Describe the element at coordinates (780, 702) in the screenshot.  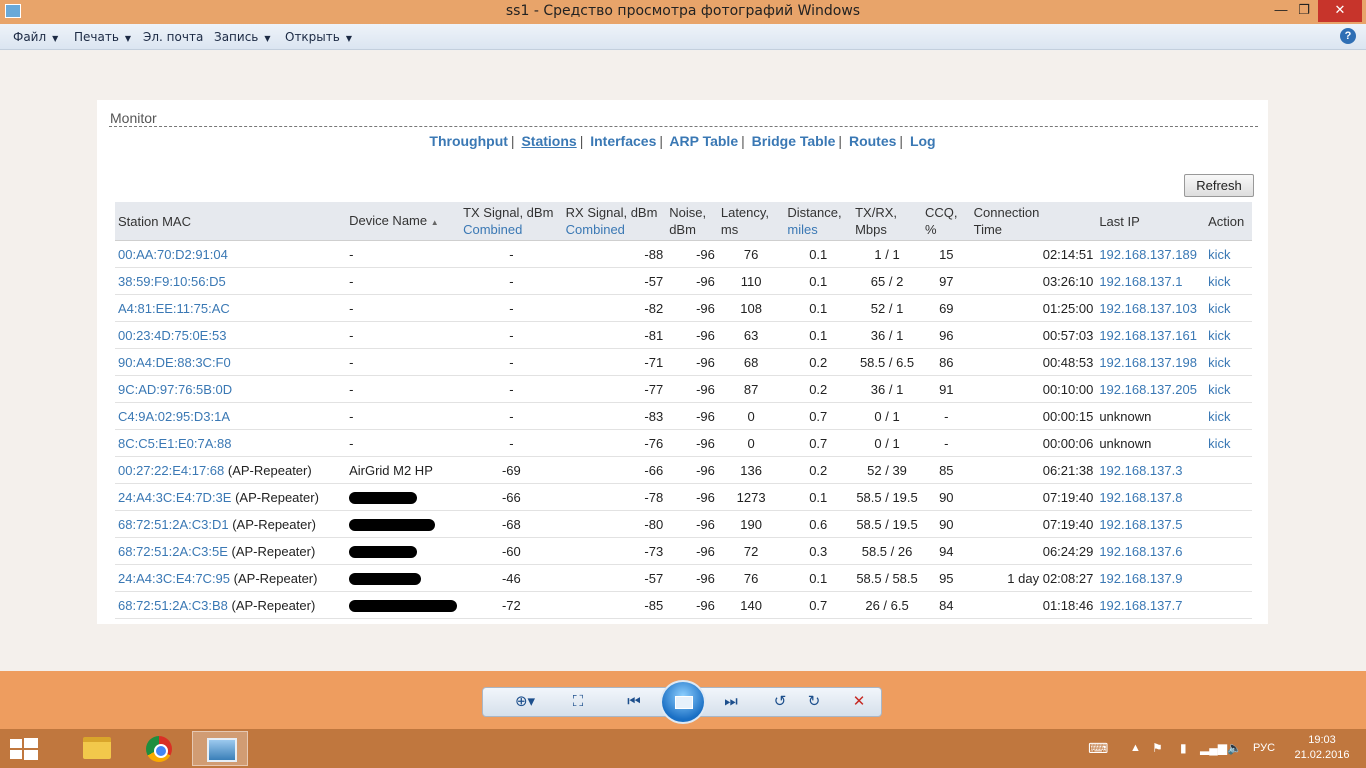
I see `rotate-ccw-icon: ↺` at that location.